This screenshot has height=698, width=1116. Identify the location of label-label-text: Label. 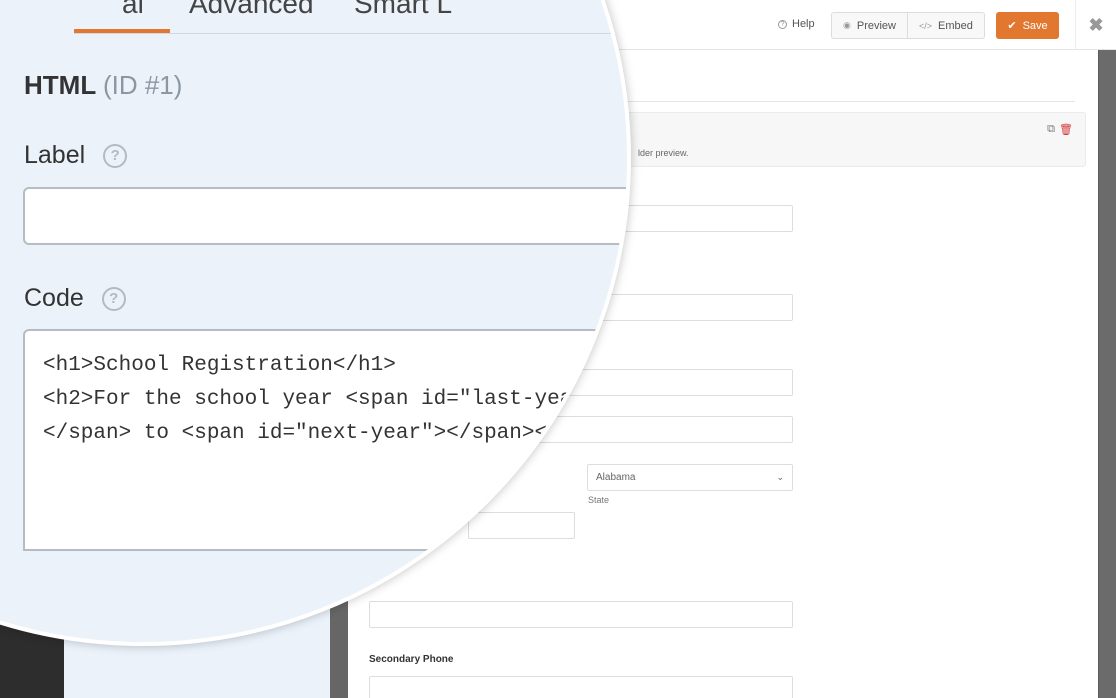
(55, 155).